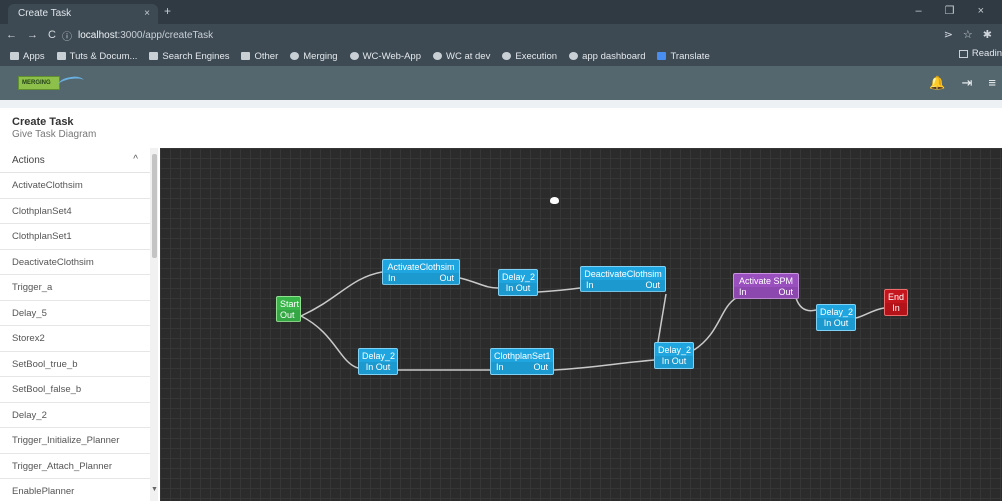  I want to click on action-item: Trigger_Initialize_Planner, so click(75, 441).